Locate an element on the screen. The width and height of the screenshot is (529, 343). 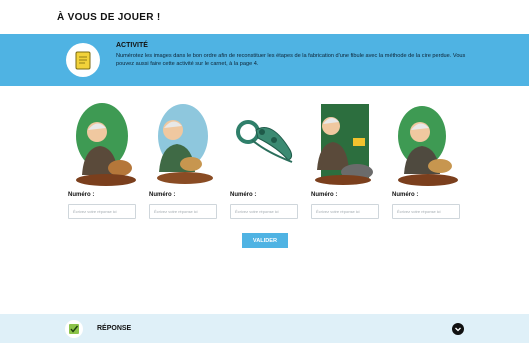
answer-section: RÉPONSE is located at coordinates (264, 328).